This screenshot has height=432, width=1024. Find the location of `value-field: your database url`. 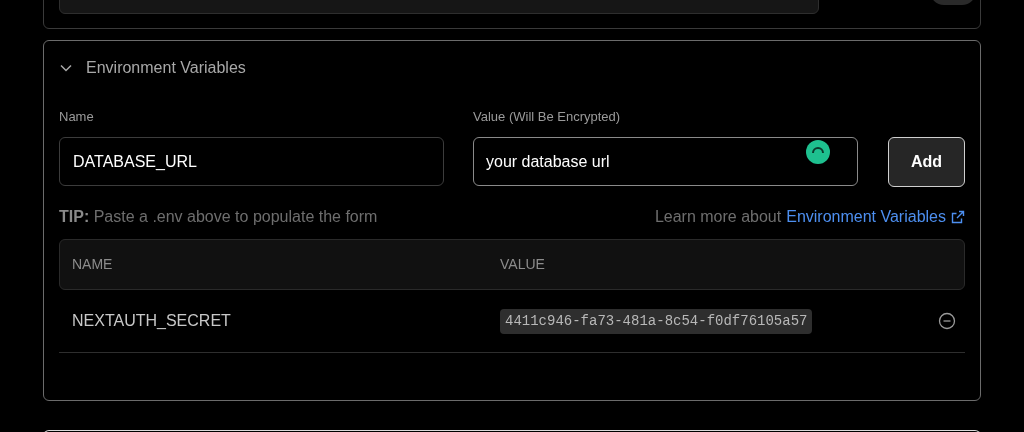

value-field: your database url is located at coordinates (665, 161).